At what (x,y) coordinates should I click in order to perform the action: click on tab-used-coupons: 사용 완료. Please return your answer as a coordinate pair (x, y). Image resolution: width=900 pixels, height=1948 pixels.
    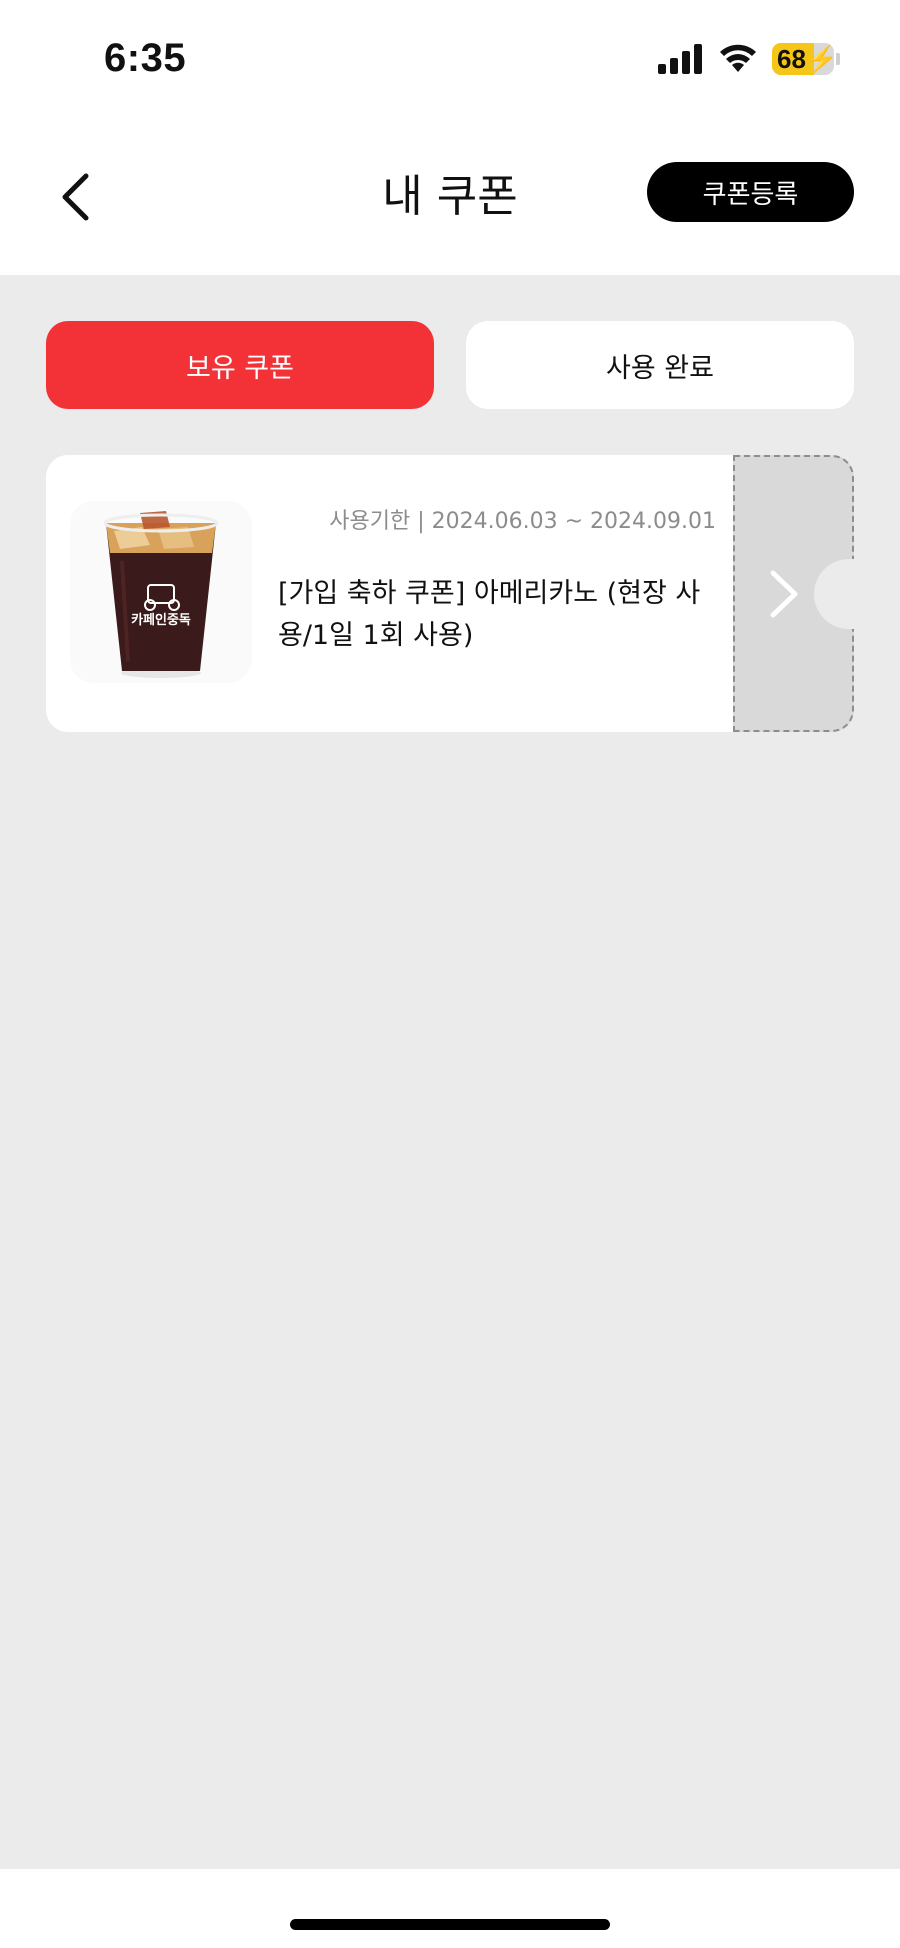
    Looking at the image, I should click on (660, 365).